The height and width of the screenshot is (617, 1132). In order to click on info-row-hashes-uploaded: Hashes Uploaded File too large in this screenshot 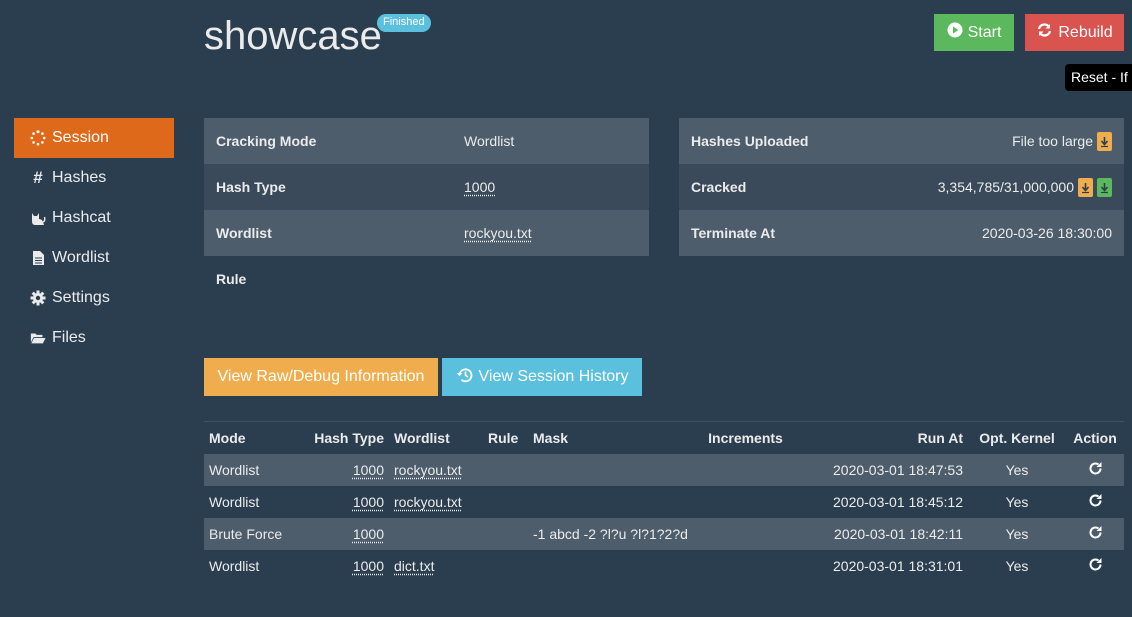, I will do `click(901, 141)`.